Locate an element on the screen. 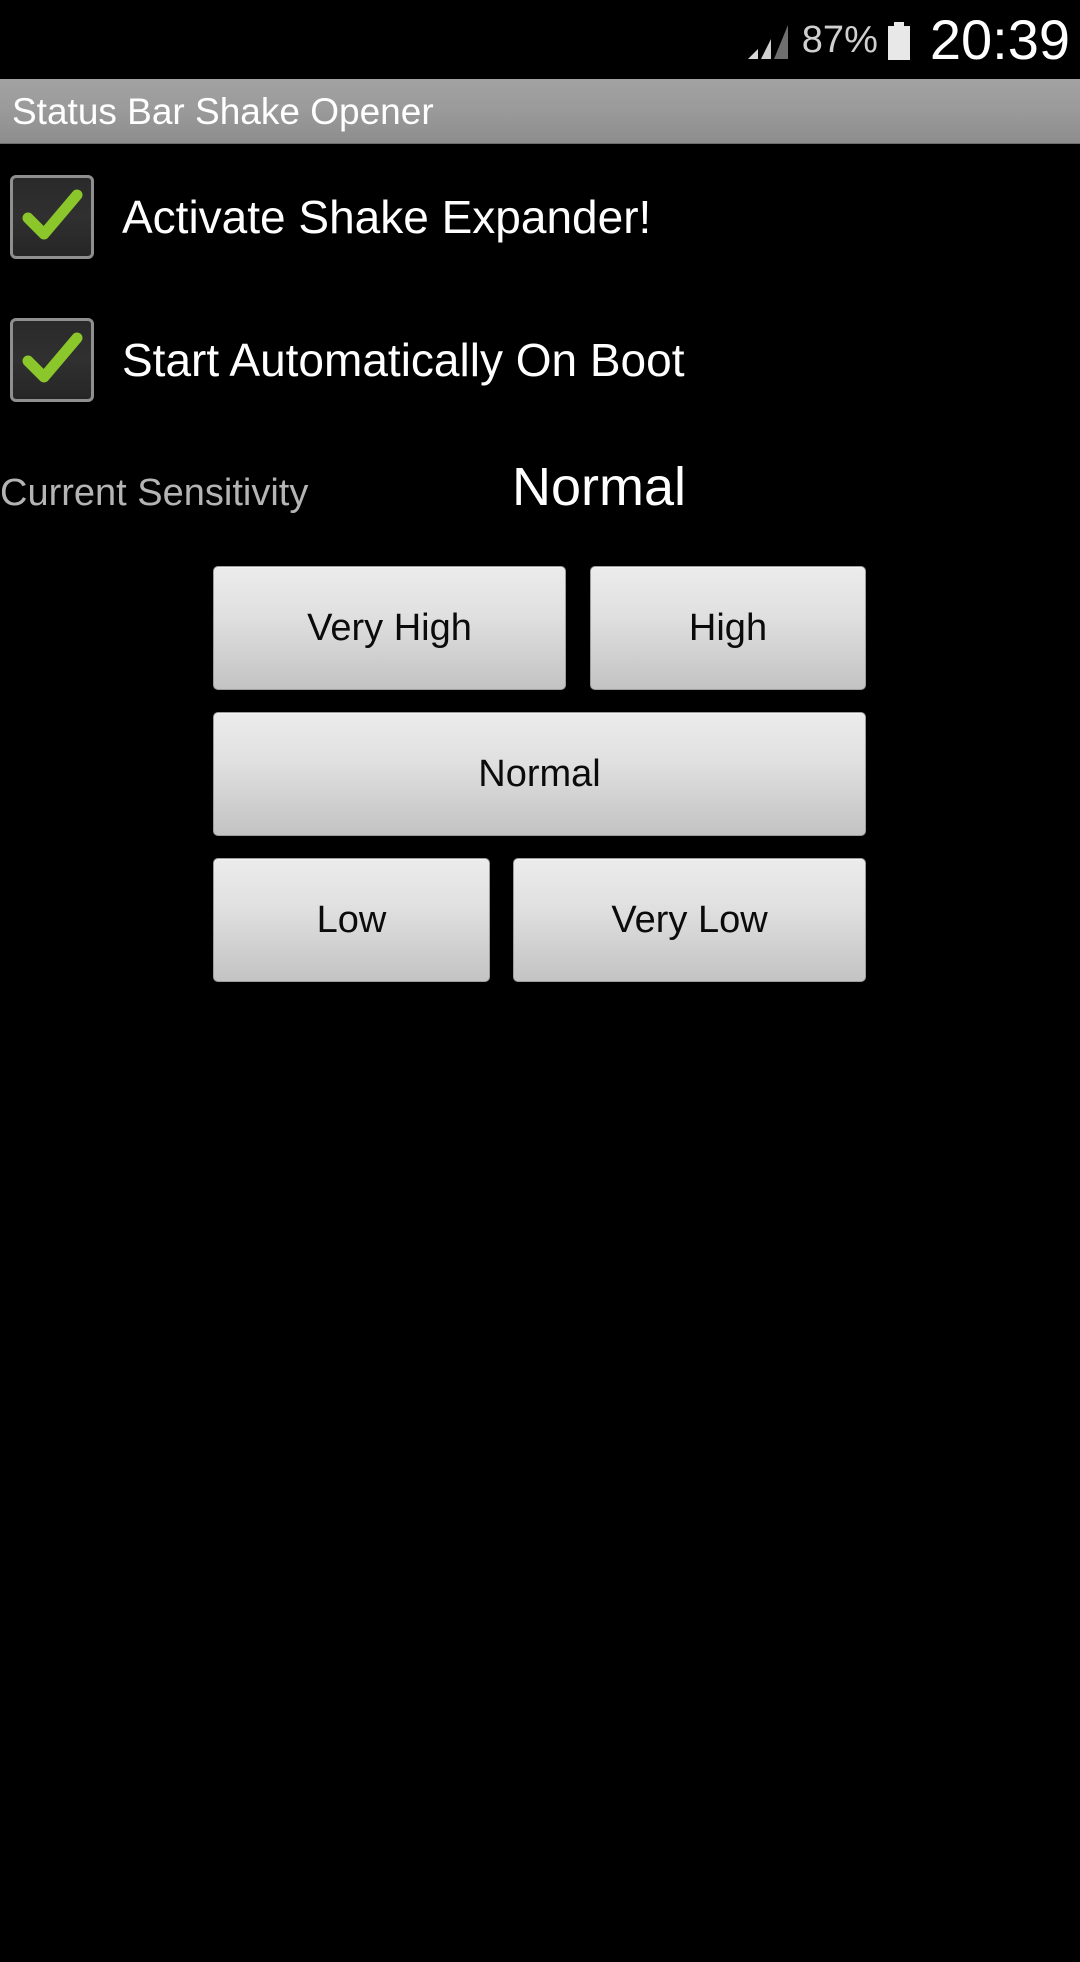  sensitivity-button-normal: Normal is located at coordinates (539, 774).